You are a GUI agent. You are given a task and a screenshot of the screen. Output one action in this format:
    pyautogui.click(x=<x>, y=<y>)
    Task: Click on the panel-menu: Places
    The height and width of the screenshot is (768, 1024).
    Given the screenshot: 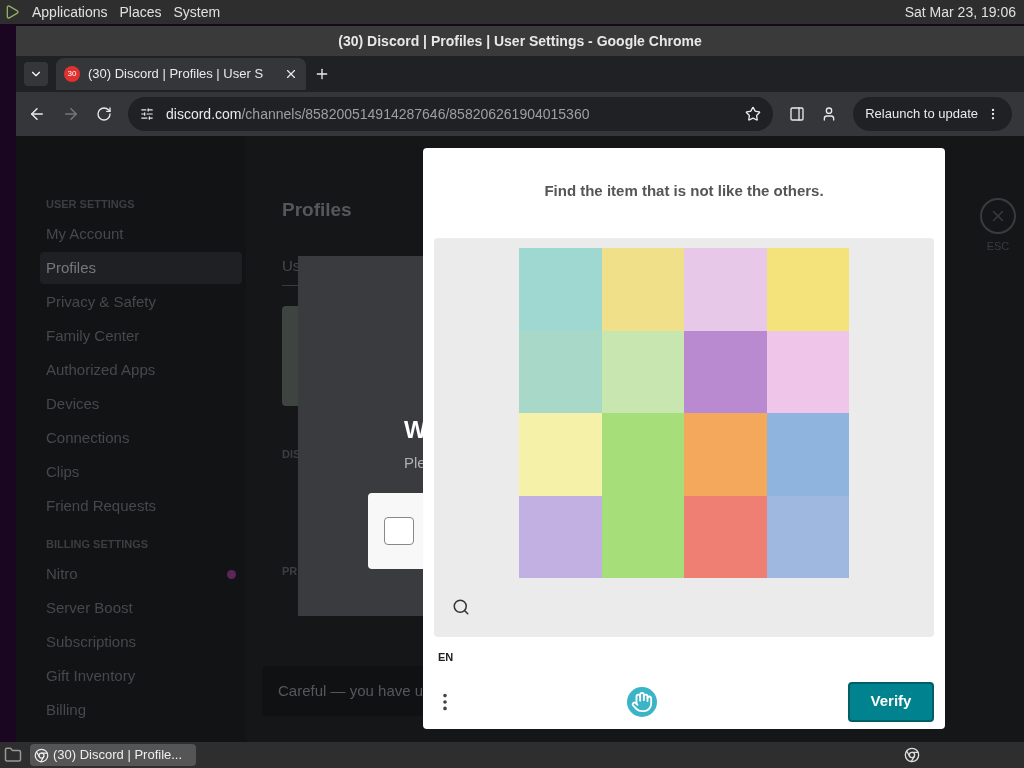 What is the action you would take?
    pyautogui.click(x=140, y=12)
    